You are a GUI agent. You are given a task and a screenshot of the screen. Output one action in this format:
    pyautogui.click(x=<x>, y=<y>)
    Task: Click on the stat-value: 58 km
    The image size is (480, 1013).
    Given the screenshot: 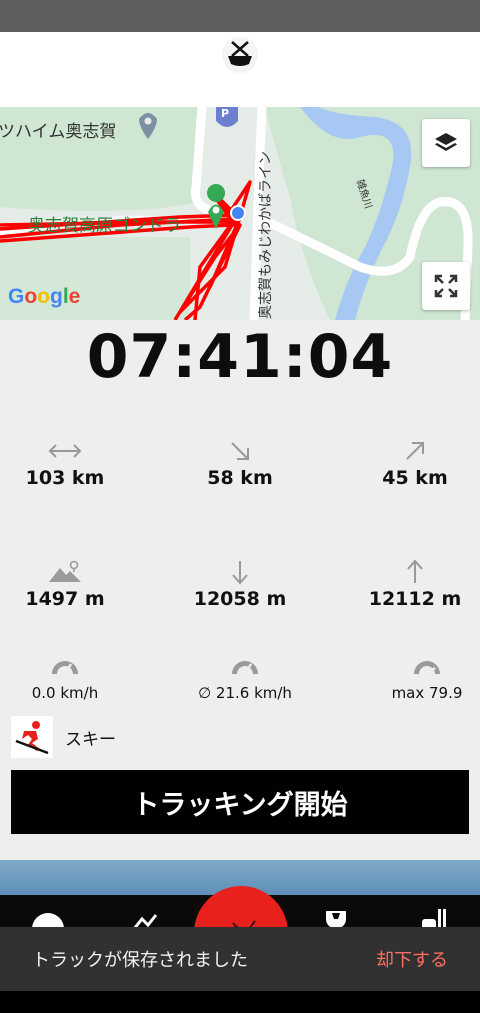 What is the action you would take?
    pyautogui.click(x=240, y=478)
    